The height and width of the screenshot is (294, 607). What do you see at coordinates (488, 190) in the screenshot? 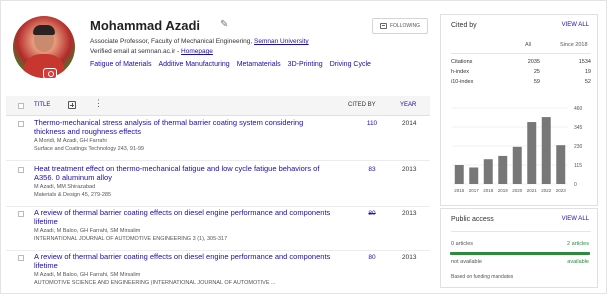
I see `x-tick-label: 2018` at bounding box center [488, 190].